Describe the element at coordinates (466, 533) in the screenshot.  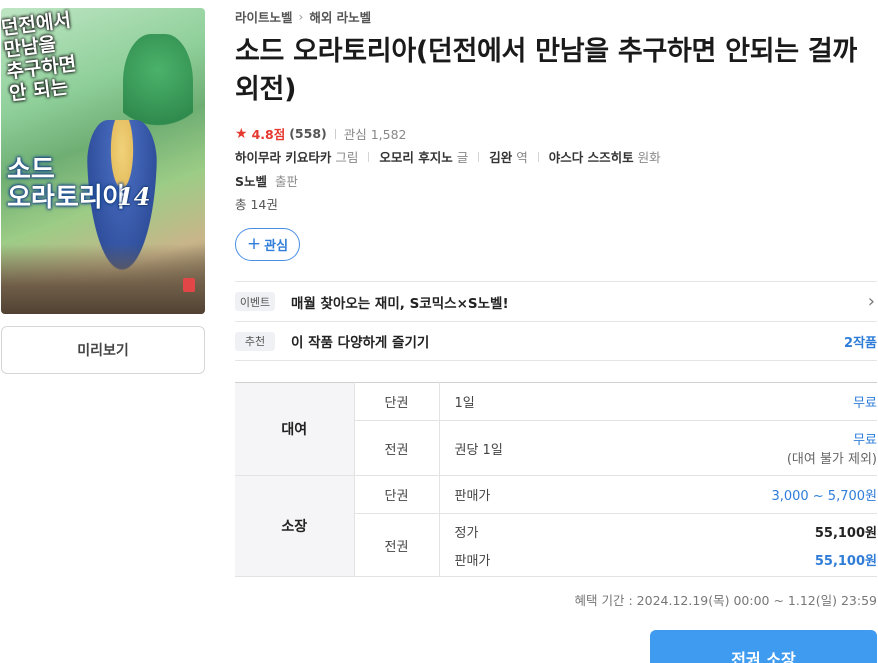
I see `own-all-list-label: 정가` at that location.